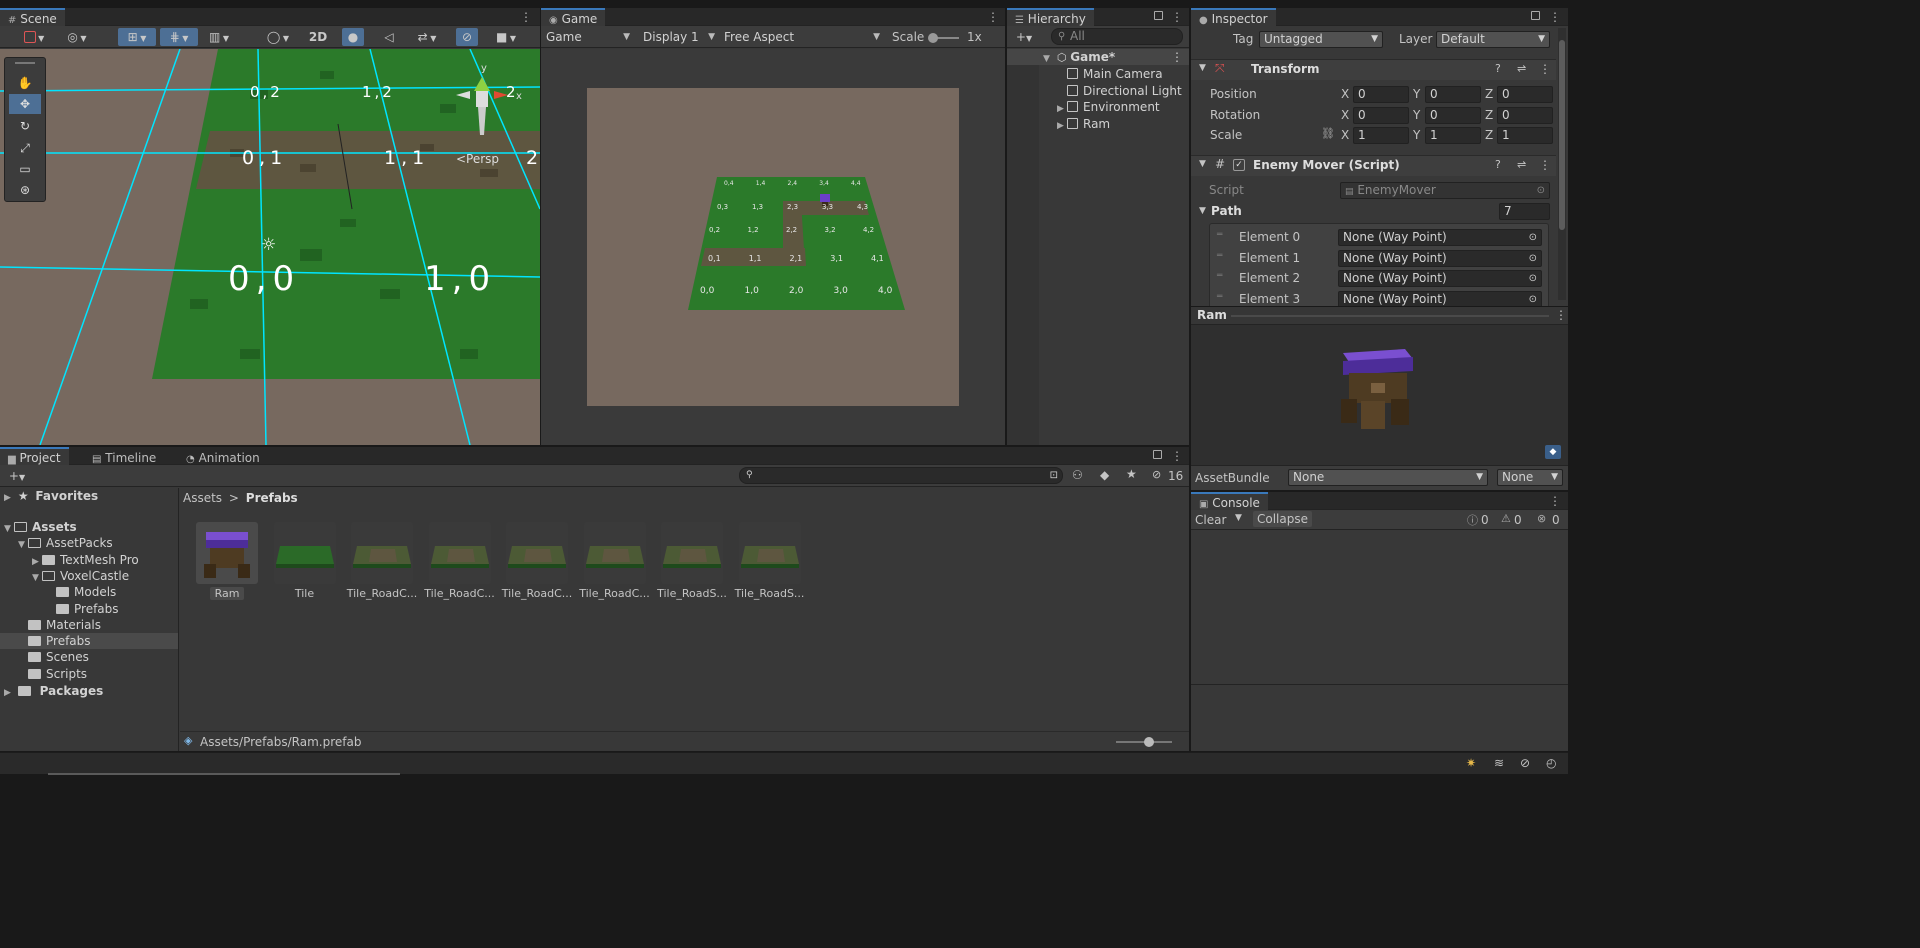  I want to click on filter-type-icon: ⚇, so click(1077, 475).